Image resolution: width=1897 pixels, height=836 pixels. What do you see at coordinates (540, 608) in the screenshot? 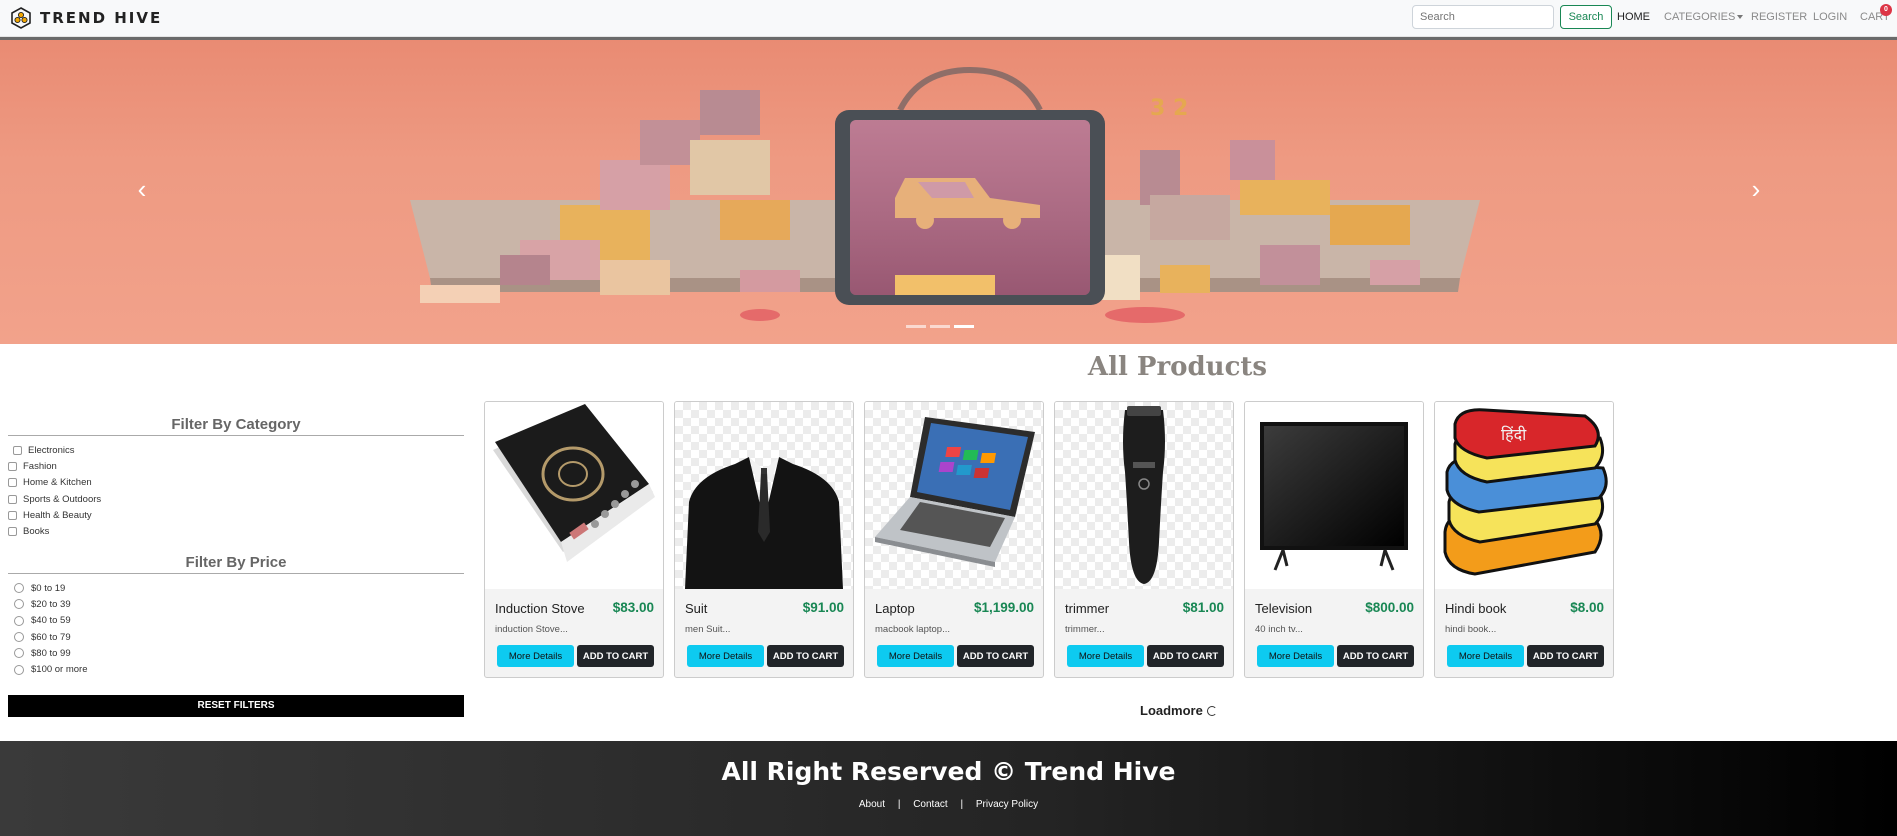
I see `product-name: Induction Stove` at bounding box center [540, 608].